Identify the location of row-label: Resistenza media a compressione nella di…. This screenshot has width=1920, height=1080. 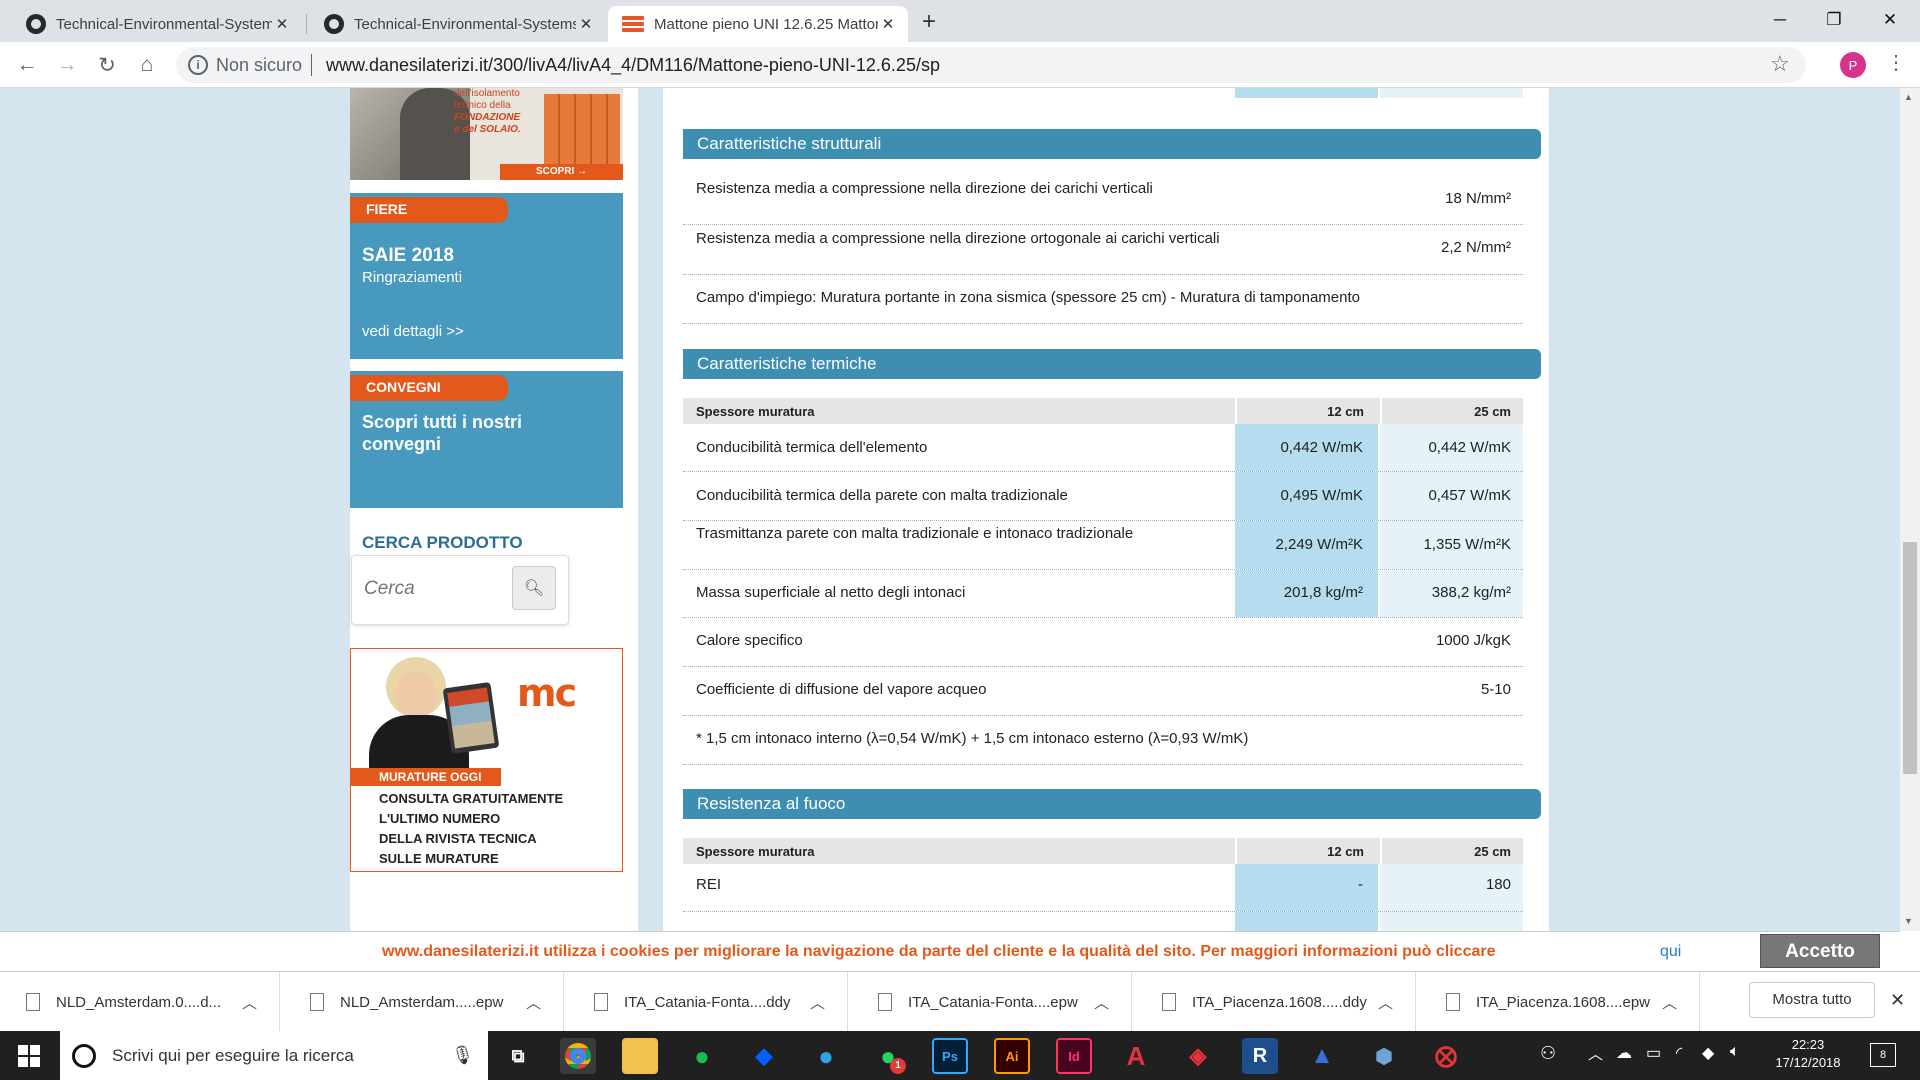
(958, 238).